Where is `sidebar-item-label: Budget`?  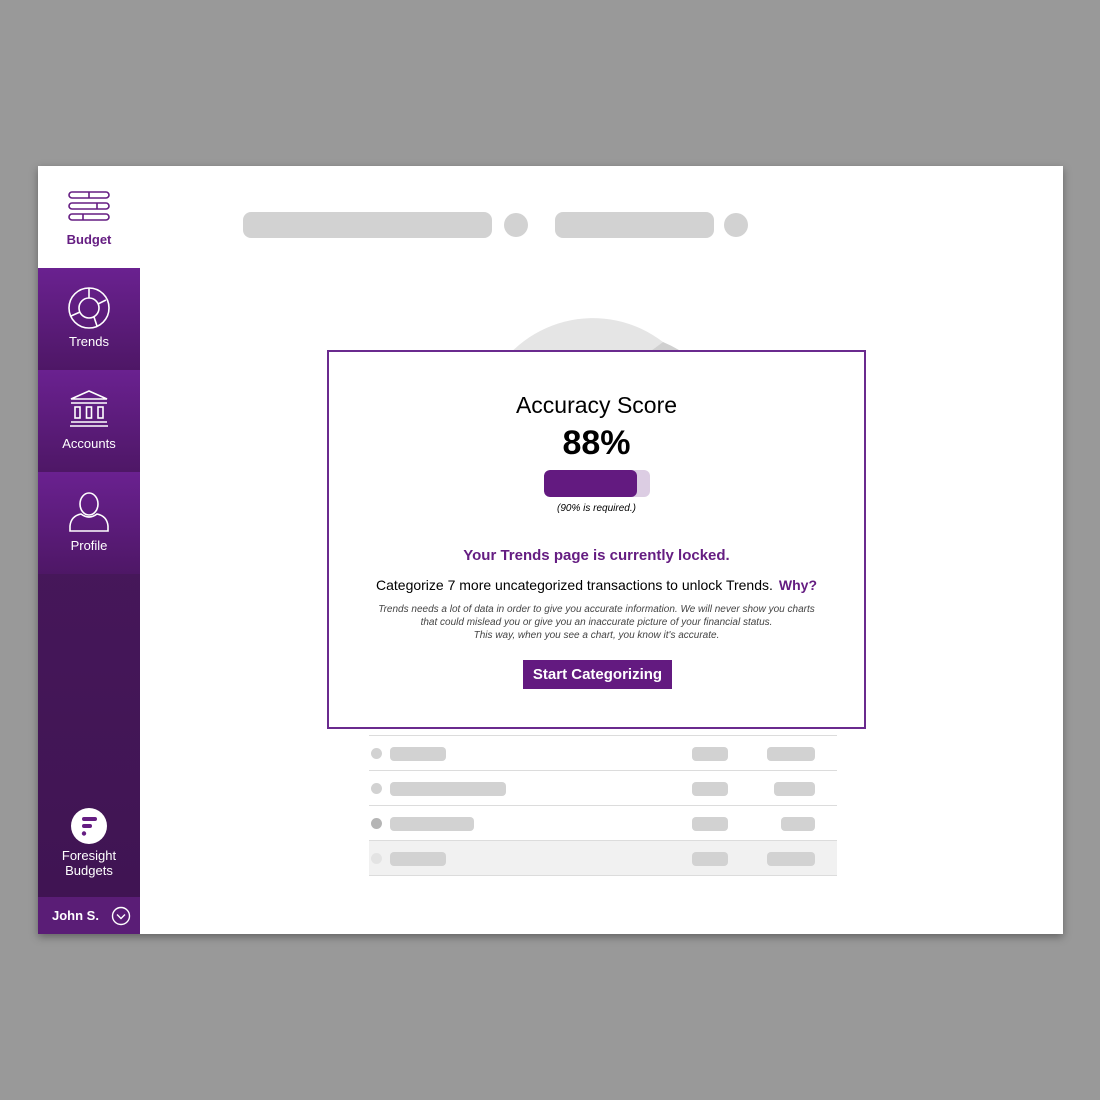 sidebar-item-label: Budget is located at coordinates (89, 239).